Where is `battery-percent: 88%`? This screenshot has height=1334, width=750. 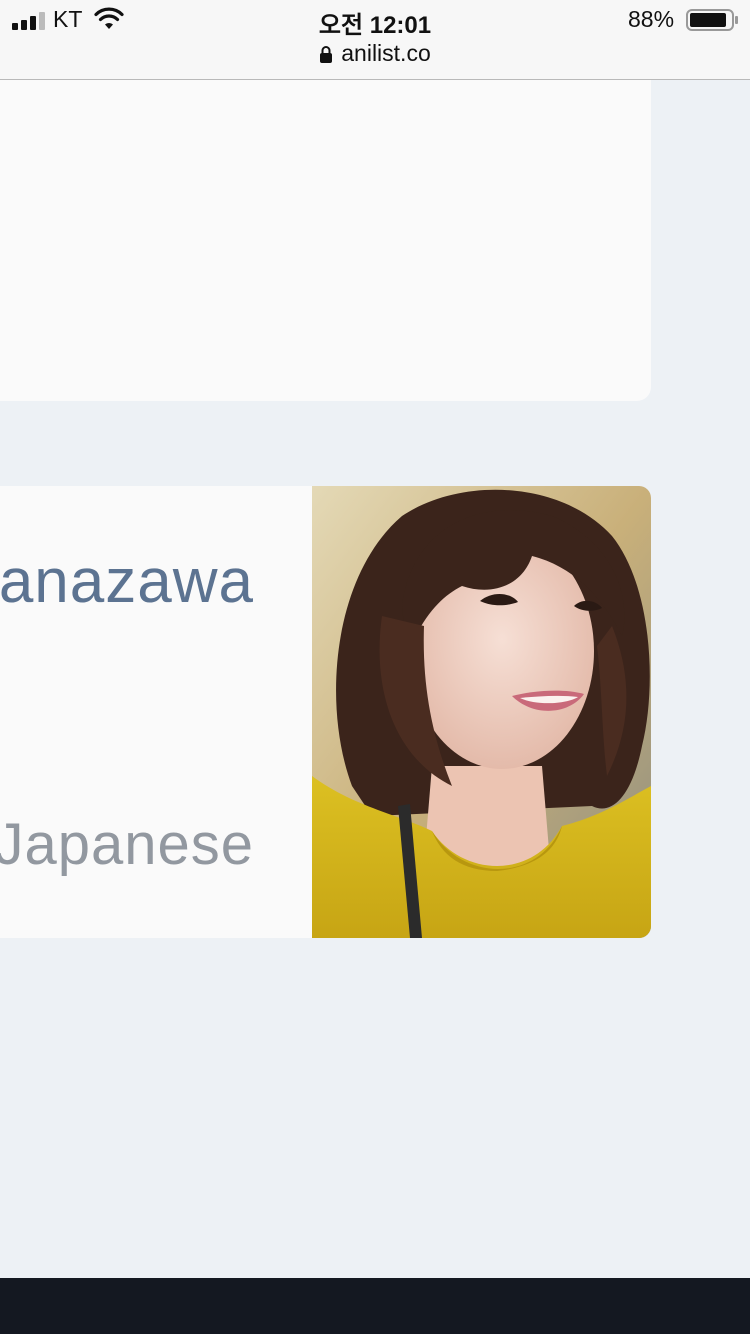
battery-percent: 88% is located at coordinates (651, 19).